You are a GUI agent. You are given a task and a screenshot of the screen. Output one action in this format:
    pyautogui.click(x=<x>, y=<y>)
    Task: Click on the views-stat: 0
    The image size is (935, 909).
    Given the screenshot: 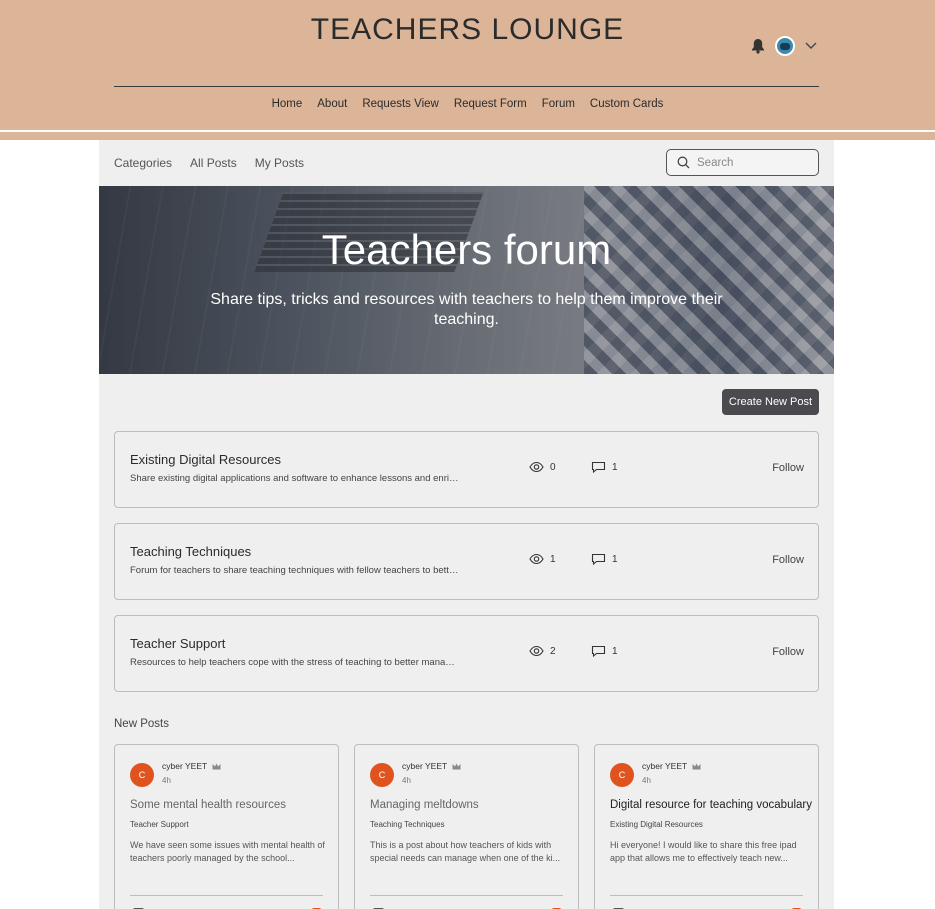 What is the action you would take?
    pyautogui.click(x=542, y=467)
    